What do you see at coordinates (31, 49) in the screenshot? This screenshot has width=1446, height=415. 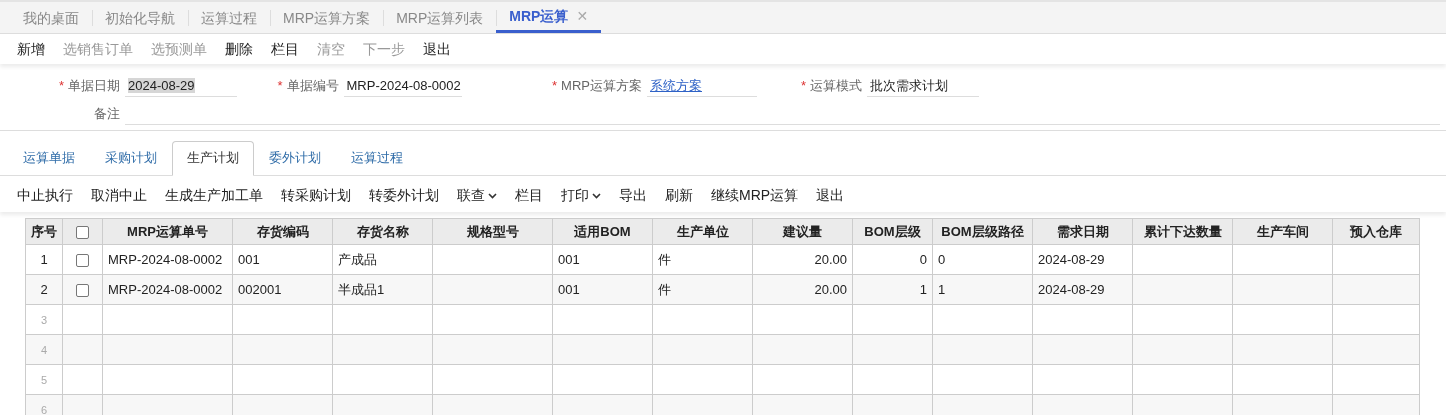 I see `toolbar-button: 新增` at bounding box center [31, 49].